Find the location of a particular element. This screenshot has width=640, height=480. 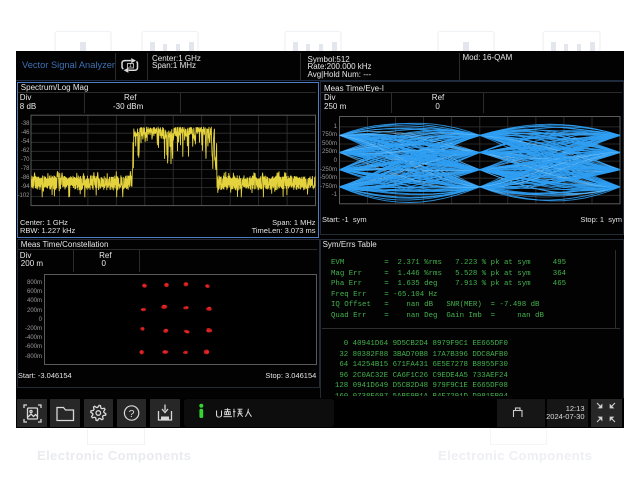

svg-text: U is located at coordinates (219, 414).